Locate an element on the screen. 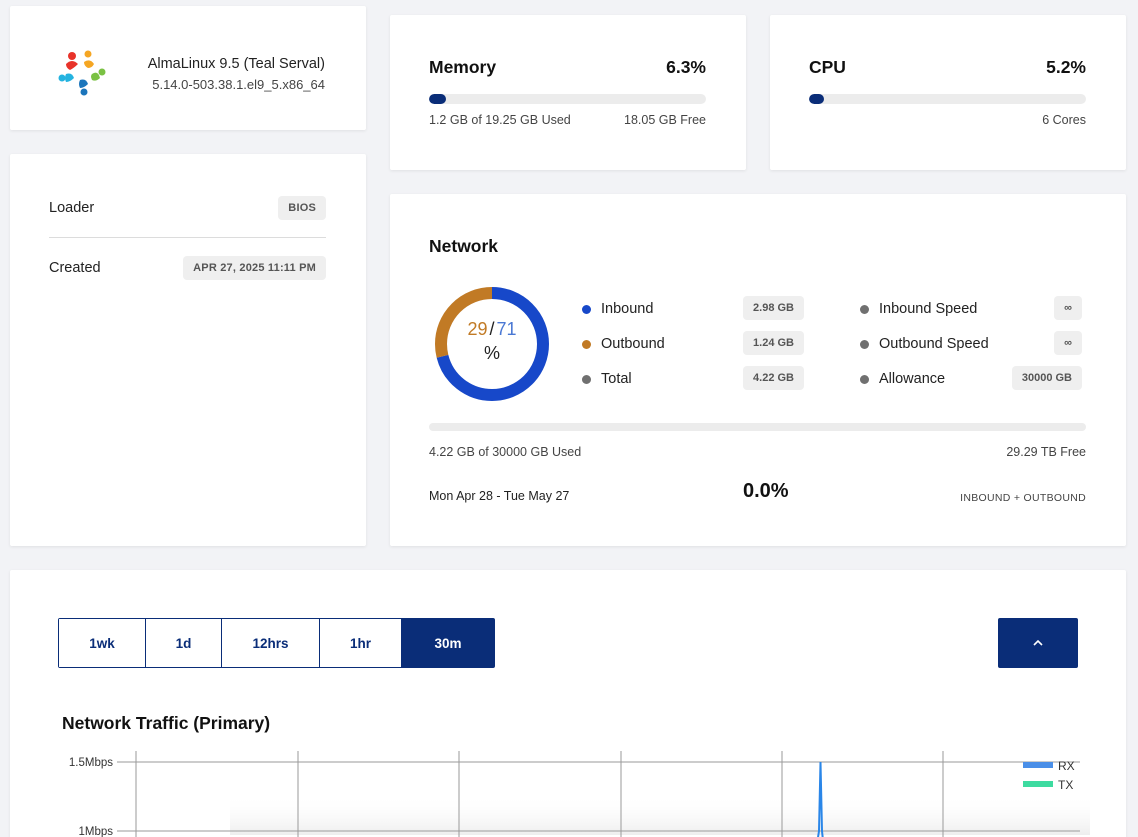 Image resolution: width=1138 pixels, height=837 pixels. legend-rx-swatch is located at coordinates (1038, 765).